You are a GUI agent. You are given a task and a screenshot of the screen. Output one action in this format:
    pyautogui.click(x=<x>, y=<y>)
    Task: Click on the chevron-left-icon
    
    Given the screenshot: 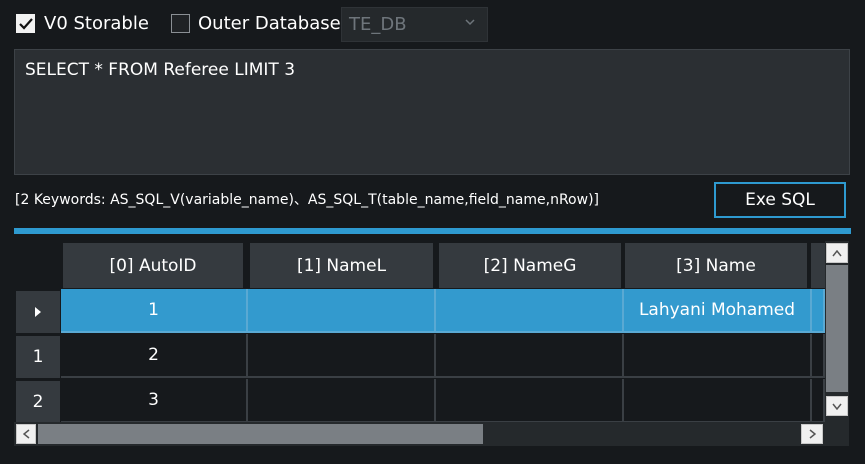 What is the action you would take?
    pyautogui.click(x=25, y=434)
    